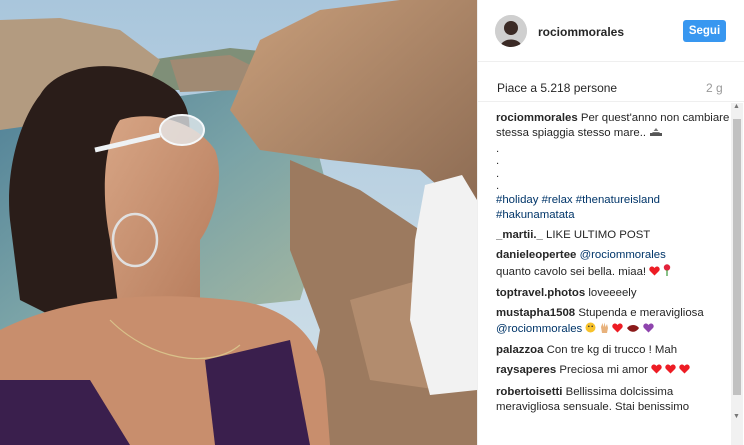 The height and width of the screenshot is (445, 744). I want to click on comment-username: raysaperes, so click(526, 370).